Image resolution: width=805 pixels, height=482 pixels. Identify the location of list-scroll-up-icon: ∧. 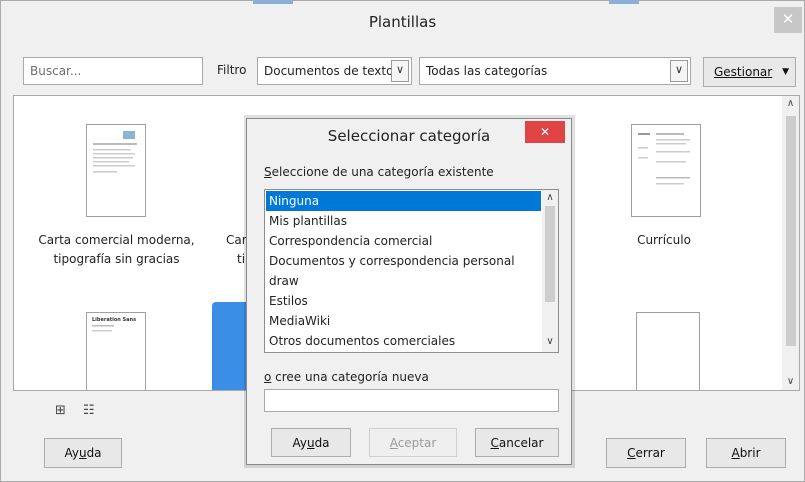
(550, 197).